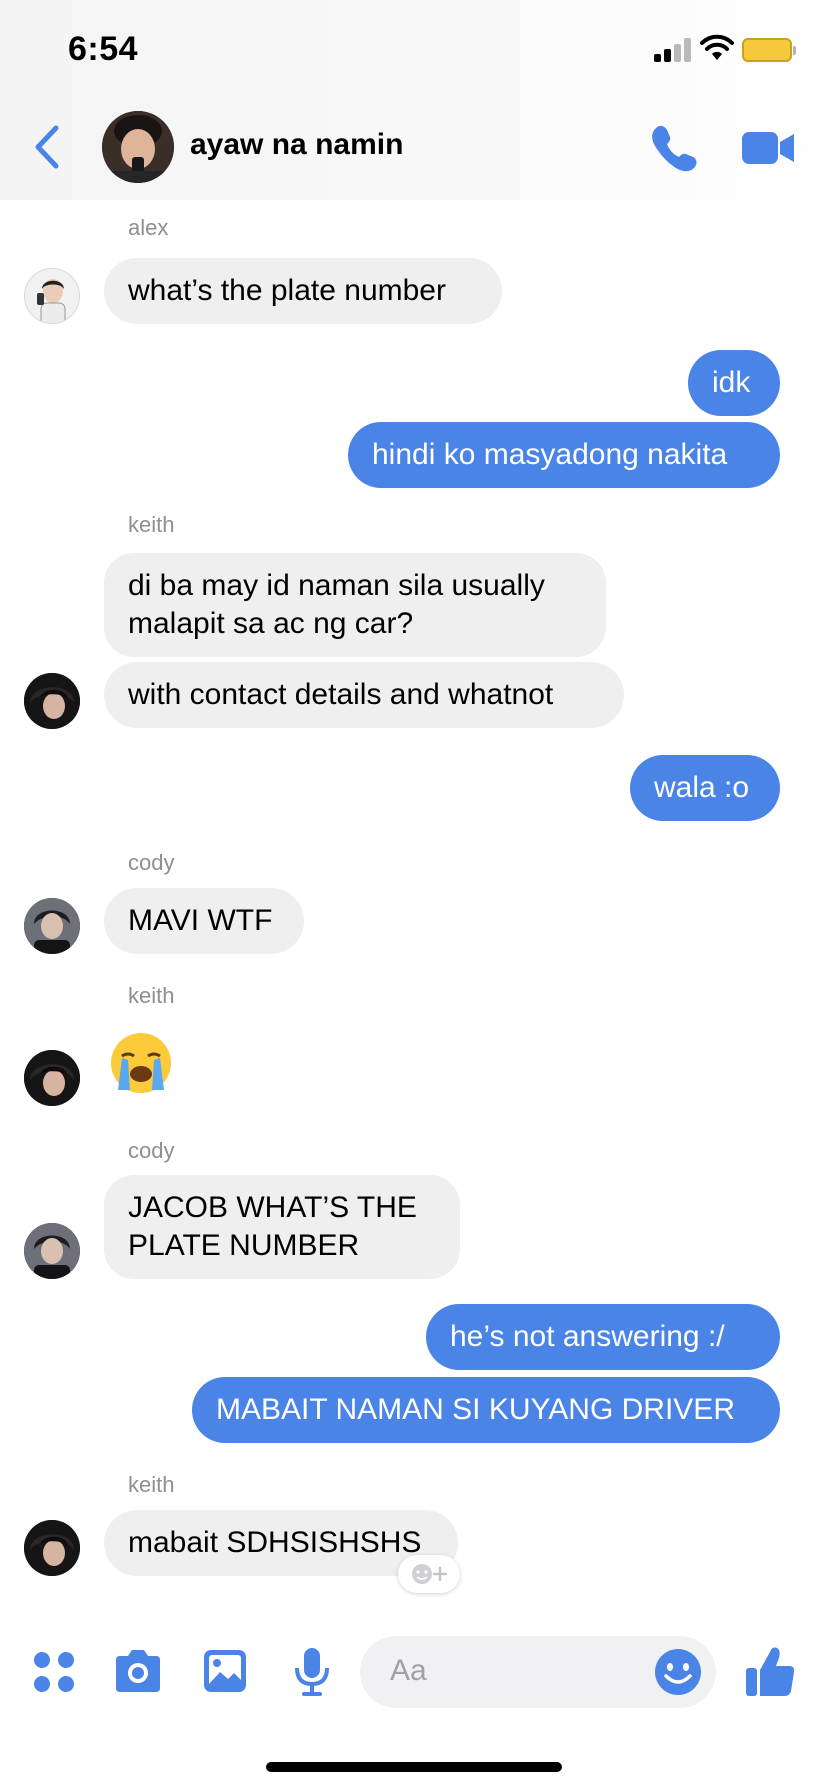 This screenshot has width=828, height=1792. What do you see at coordinates (225, 1671) in the screenshot?
I see `gallery-icon` at bounding box center [225, 1671].